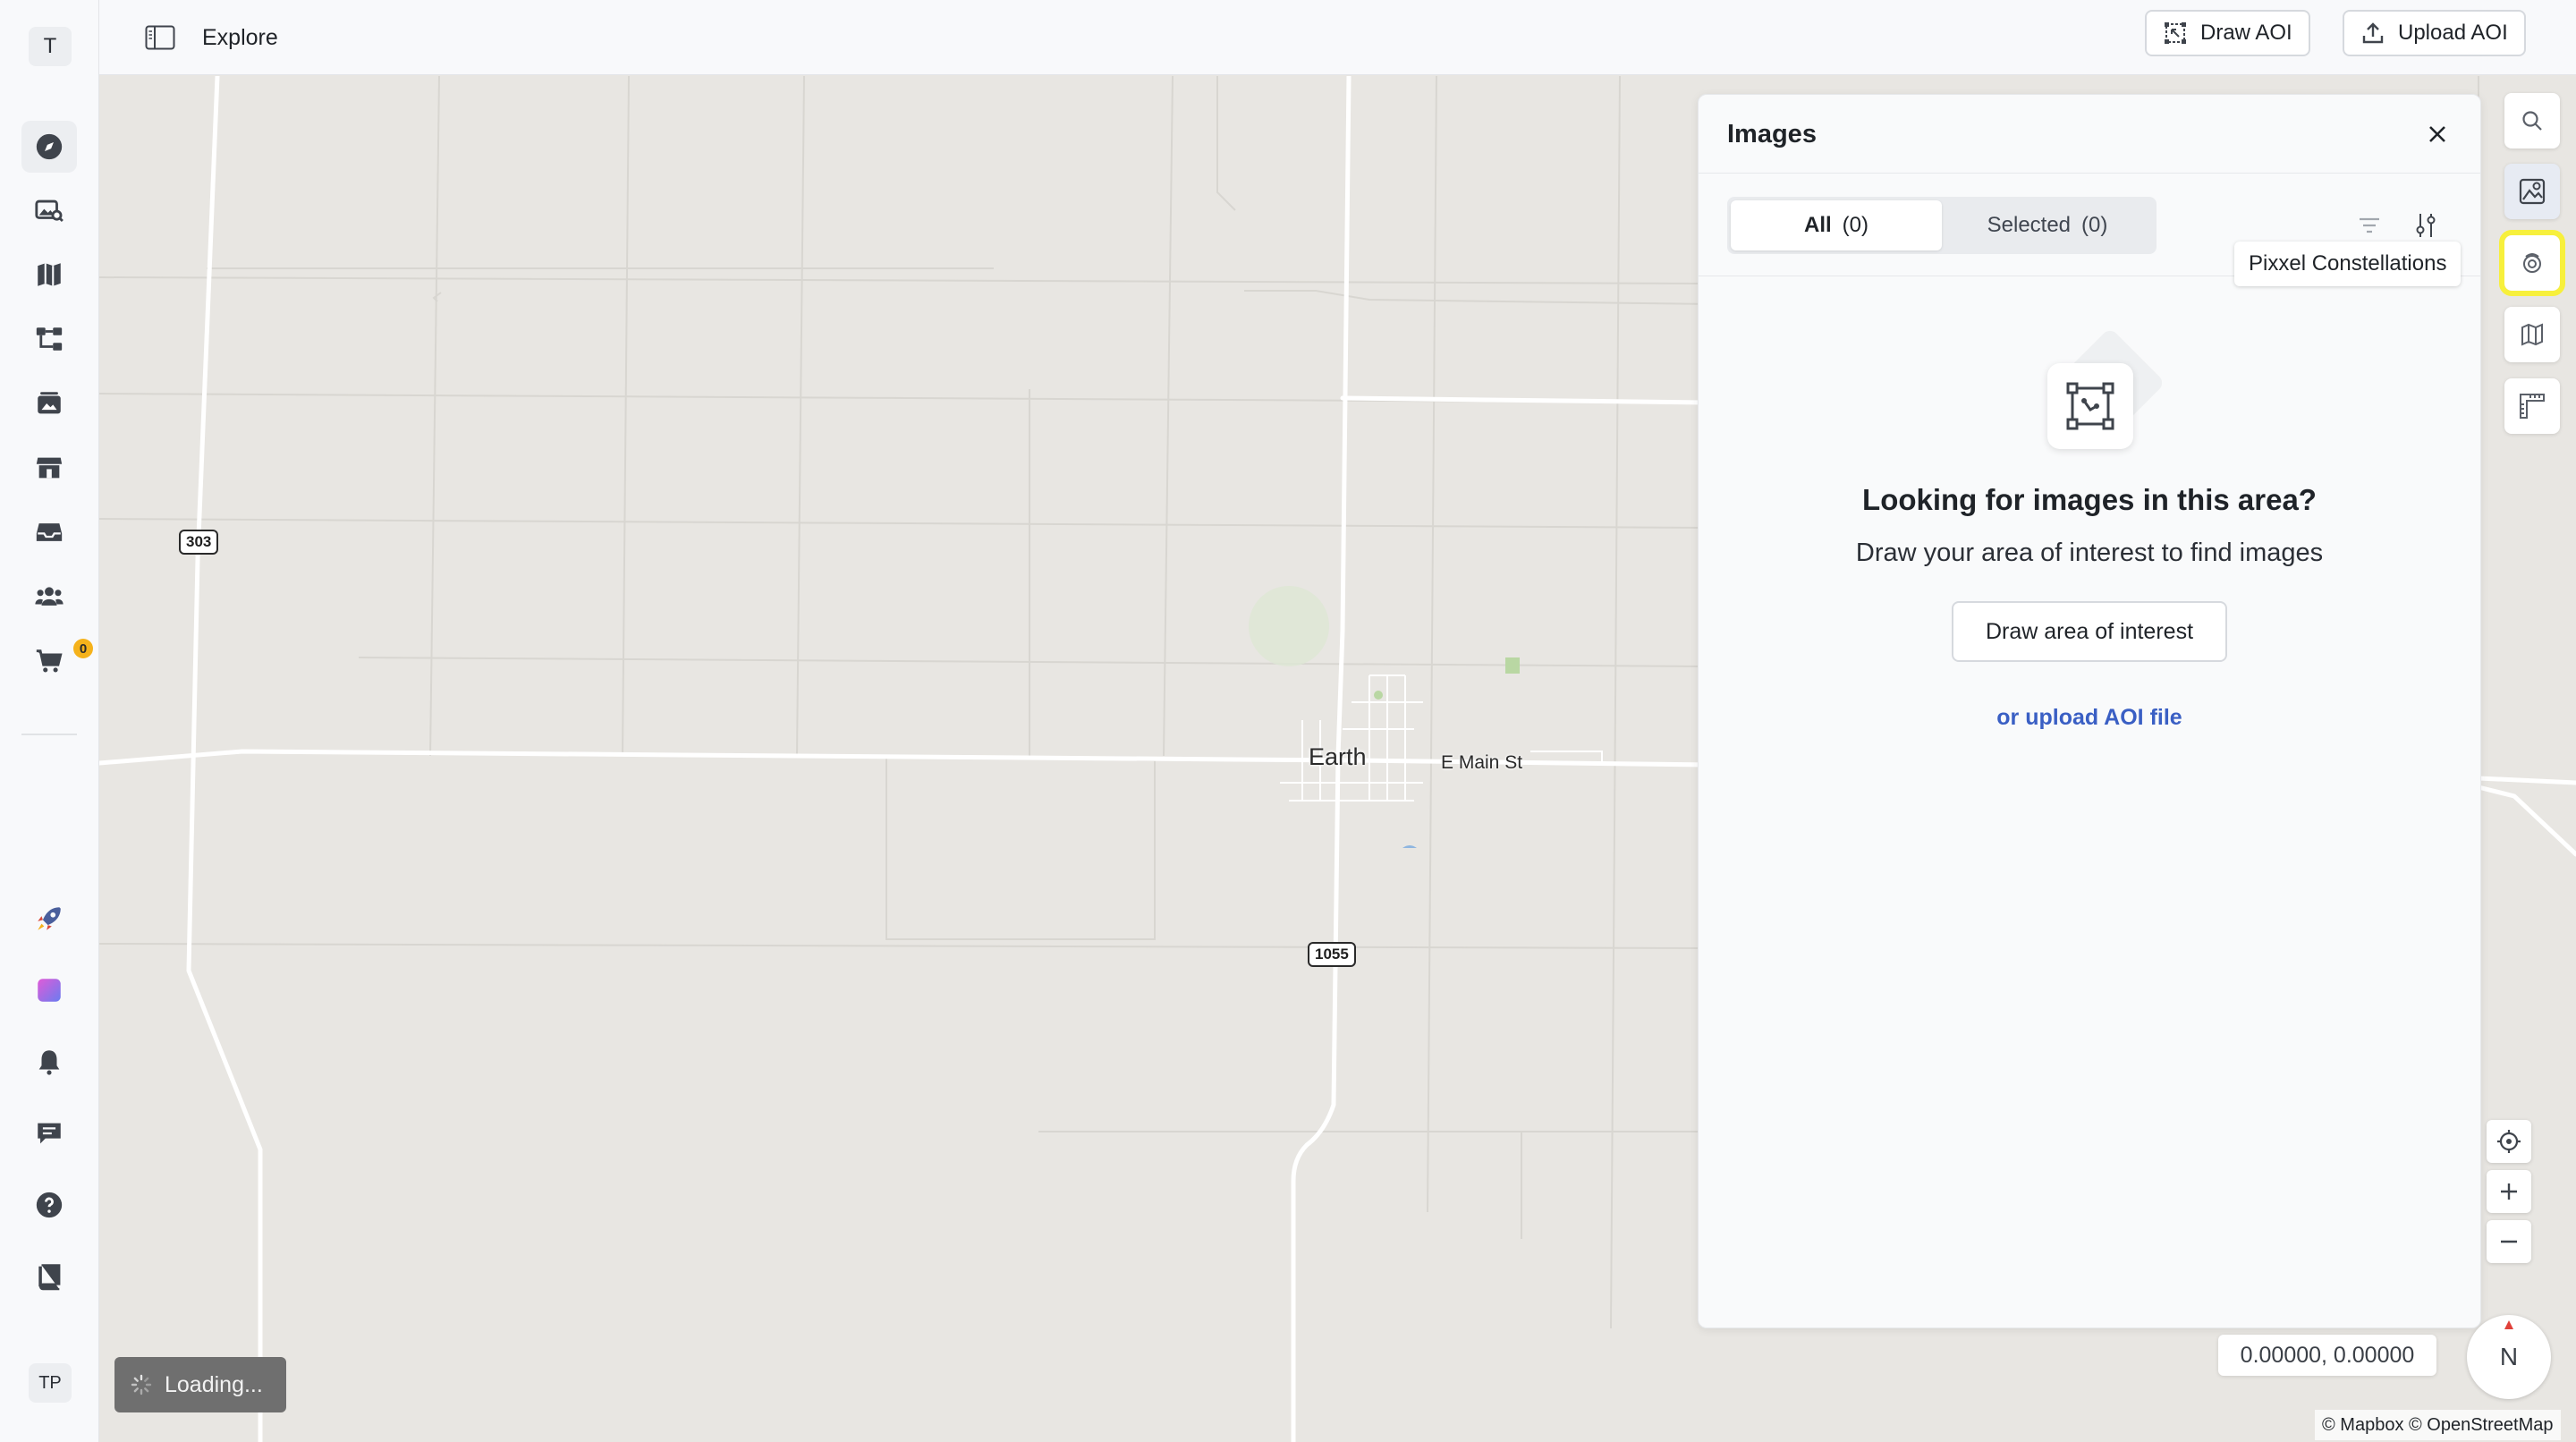  I want to click on rocket-icon, so click(49, 918).